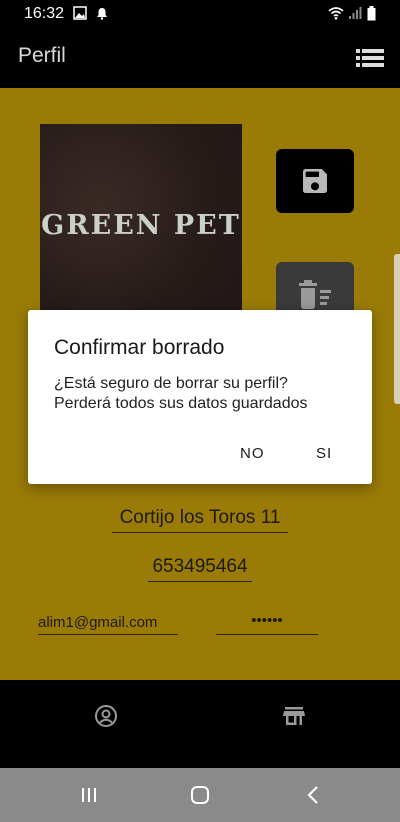  I want to click on signal-icon, so click(355, 15).